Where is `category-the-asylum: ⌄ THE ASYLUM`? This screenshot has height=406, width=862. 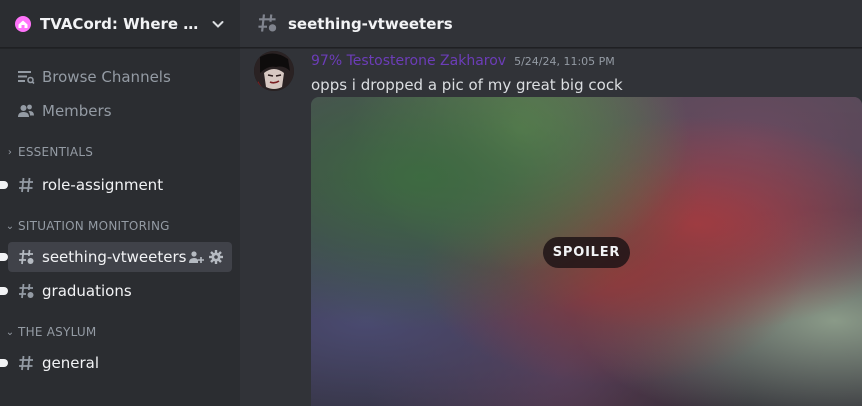
category-the-asylum: ⌄ THE ASYLUM is located at coordinates (120, 332).